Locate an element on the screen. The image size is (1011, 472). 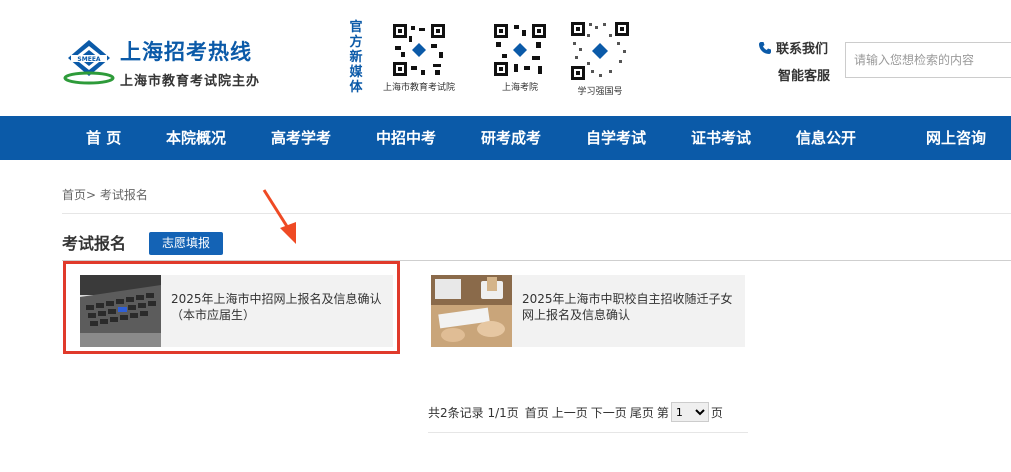
card-title-line: 2025年上海市中职校自主招收随迁子女 is located at coordinates (627, 299).